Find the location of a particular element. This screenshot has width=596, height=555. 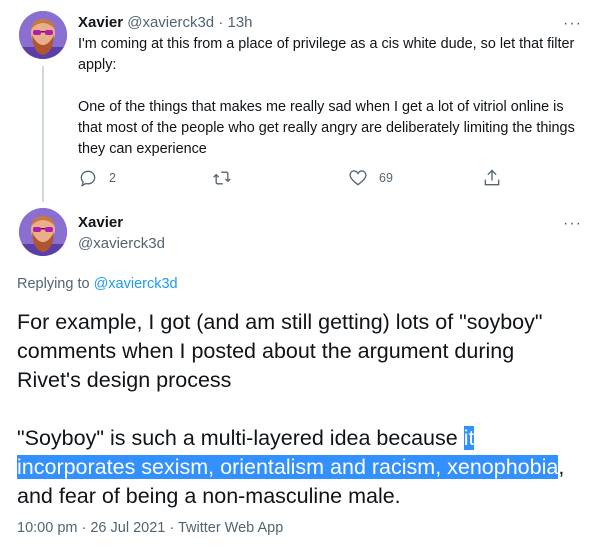

share-icon is located at coordinates (492, 177).